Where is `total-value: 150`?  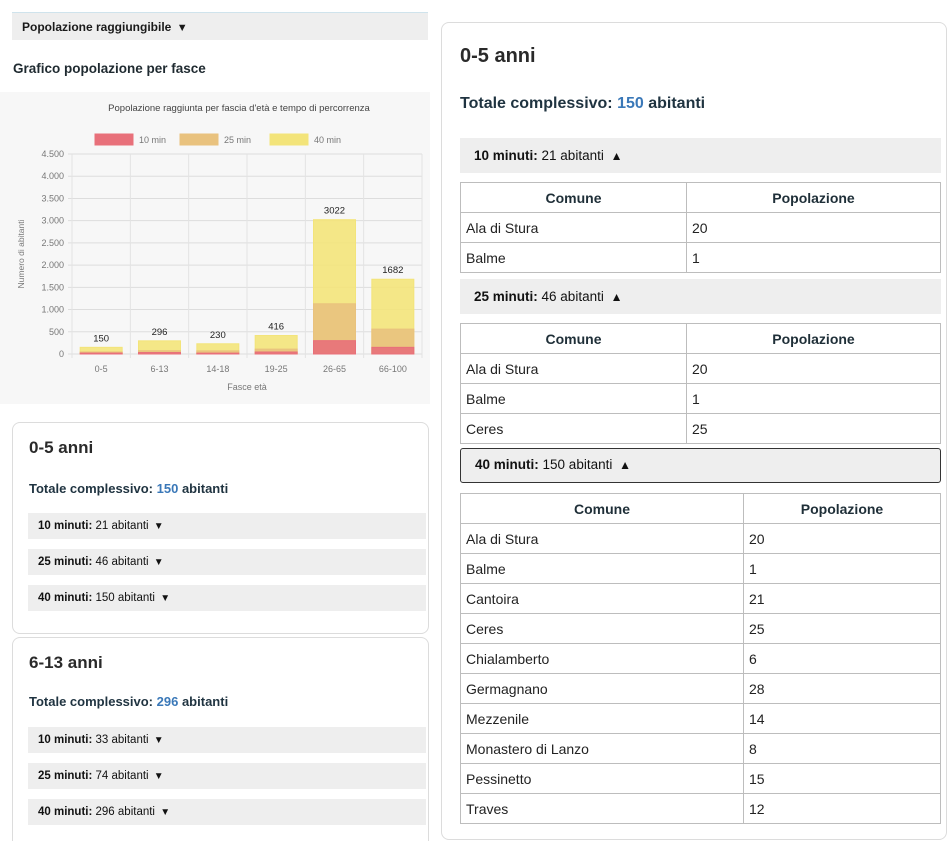 total-value: 150 is located at coordinates (167, 488).